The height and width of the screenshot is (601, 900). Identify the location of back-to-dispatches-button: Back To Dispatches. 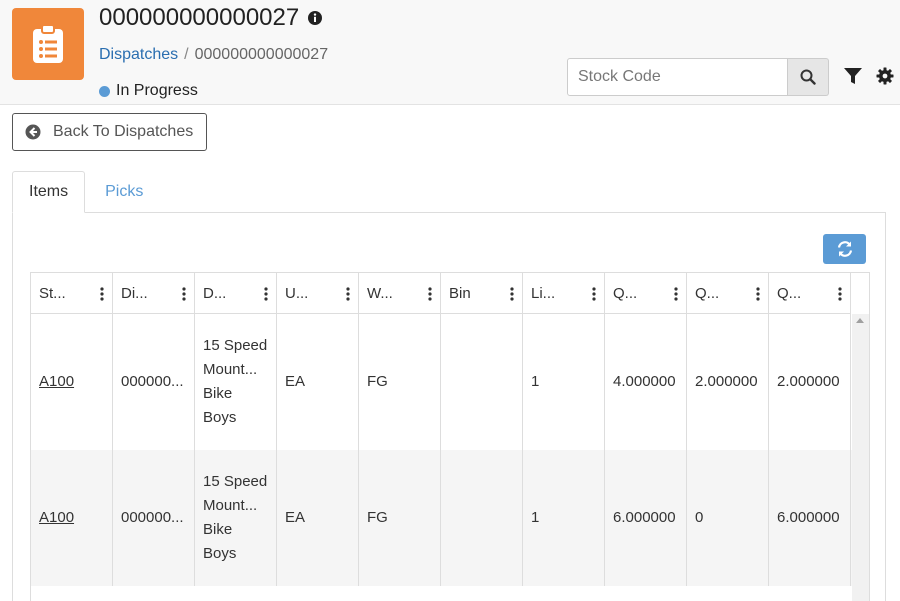
(109, 132).